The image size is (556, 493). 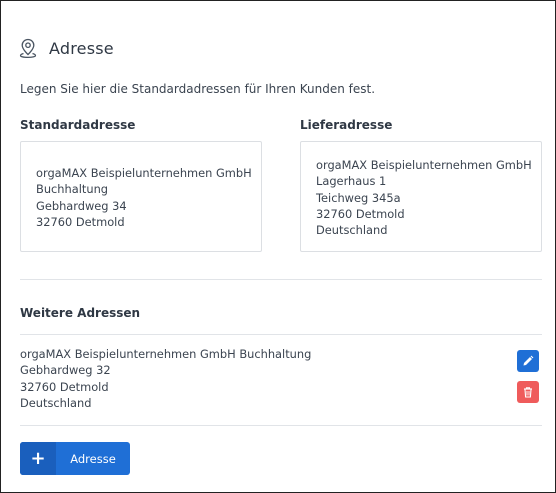 I want to click on map-pin-icon, so click(x=28, y=48).